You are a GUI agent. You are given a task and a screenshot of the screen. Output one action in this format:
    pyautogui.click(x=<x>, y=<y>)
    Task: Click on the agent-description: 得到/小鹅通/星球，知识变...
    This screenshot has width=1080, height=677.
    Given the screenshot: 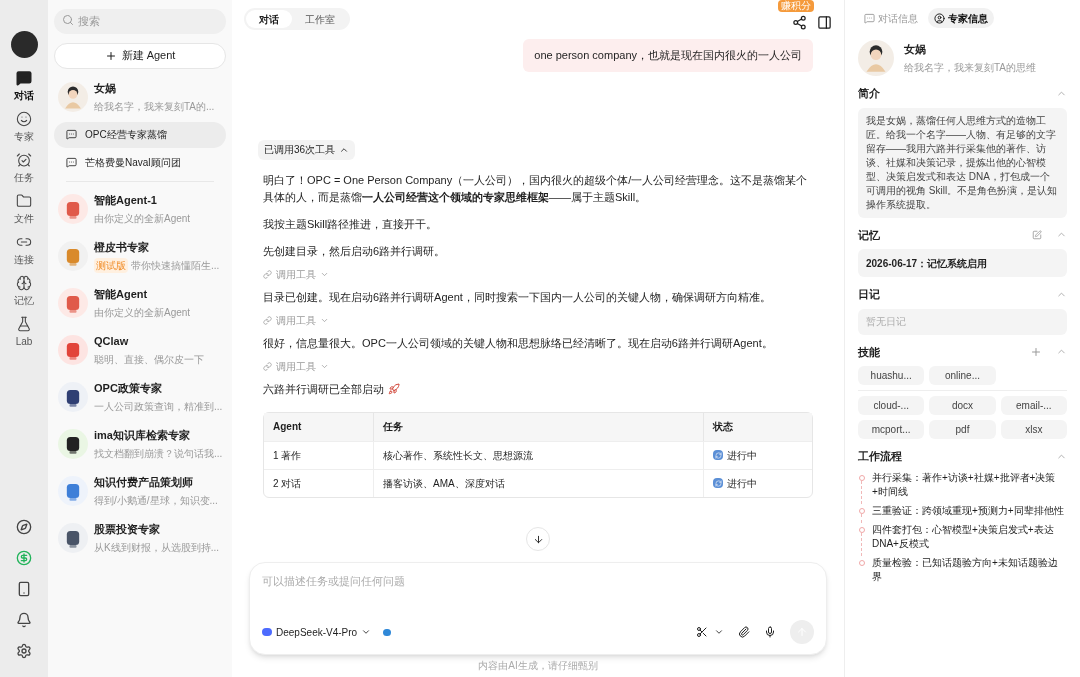 What is the action you would take?
    pyautogui.click(x=156, y=500)
    